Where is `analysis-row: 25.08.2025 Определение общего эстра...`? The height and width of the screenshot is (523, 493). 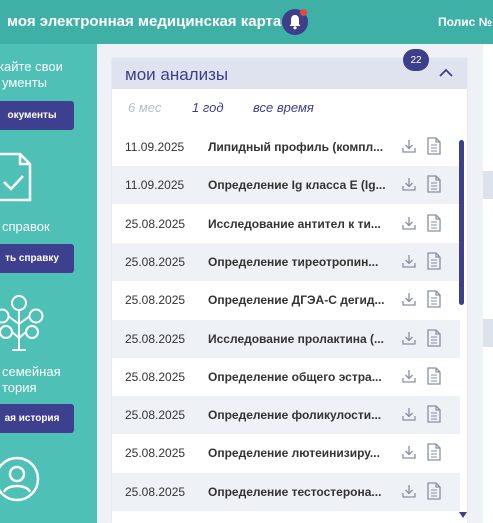 analysis-row: 25.08.2025 Определение общего эстра... is located at coordinates (286, 377).